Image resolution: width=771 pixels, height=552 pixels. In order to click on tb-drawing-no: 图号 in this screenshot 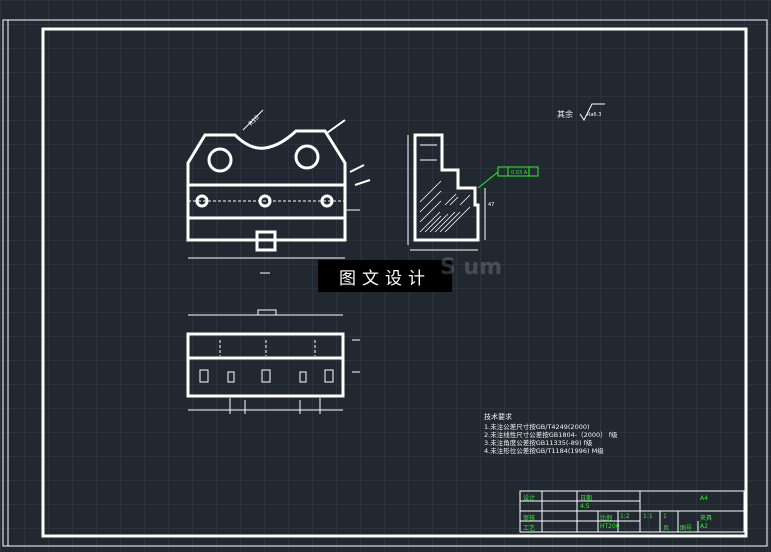, I will do `click(686, 528)`.